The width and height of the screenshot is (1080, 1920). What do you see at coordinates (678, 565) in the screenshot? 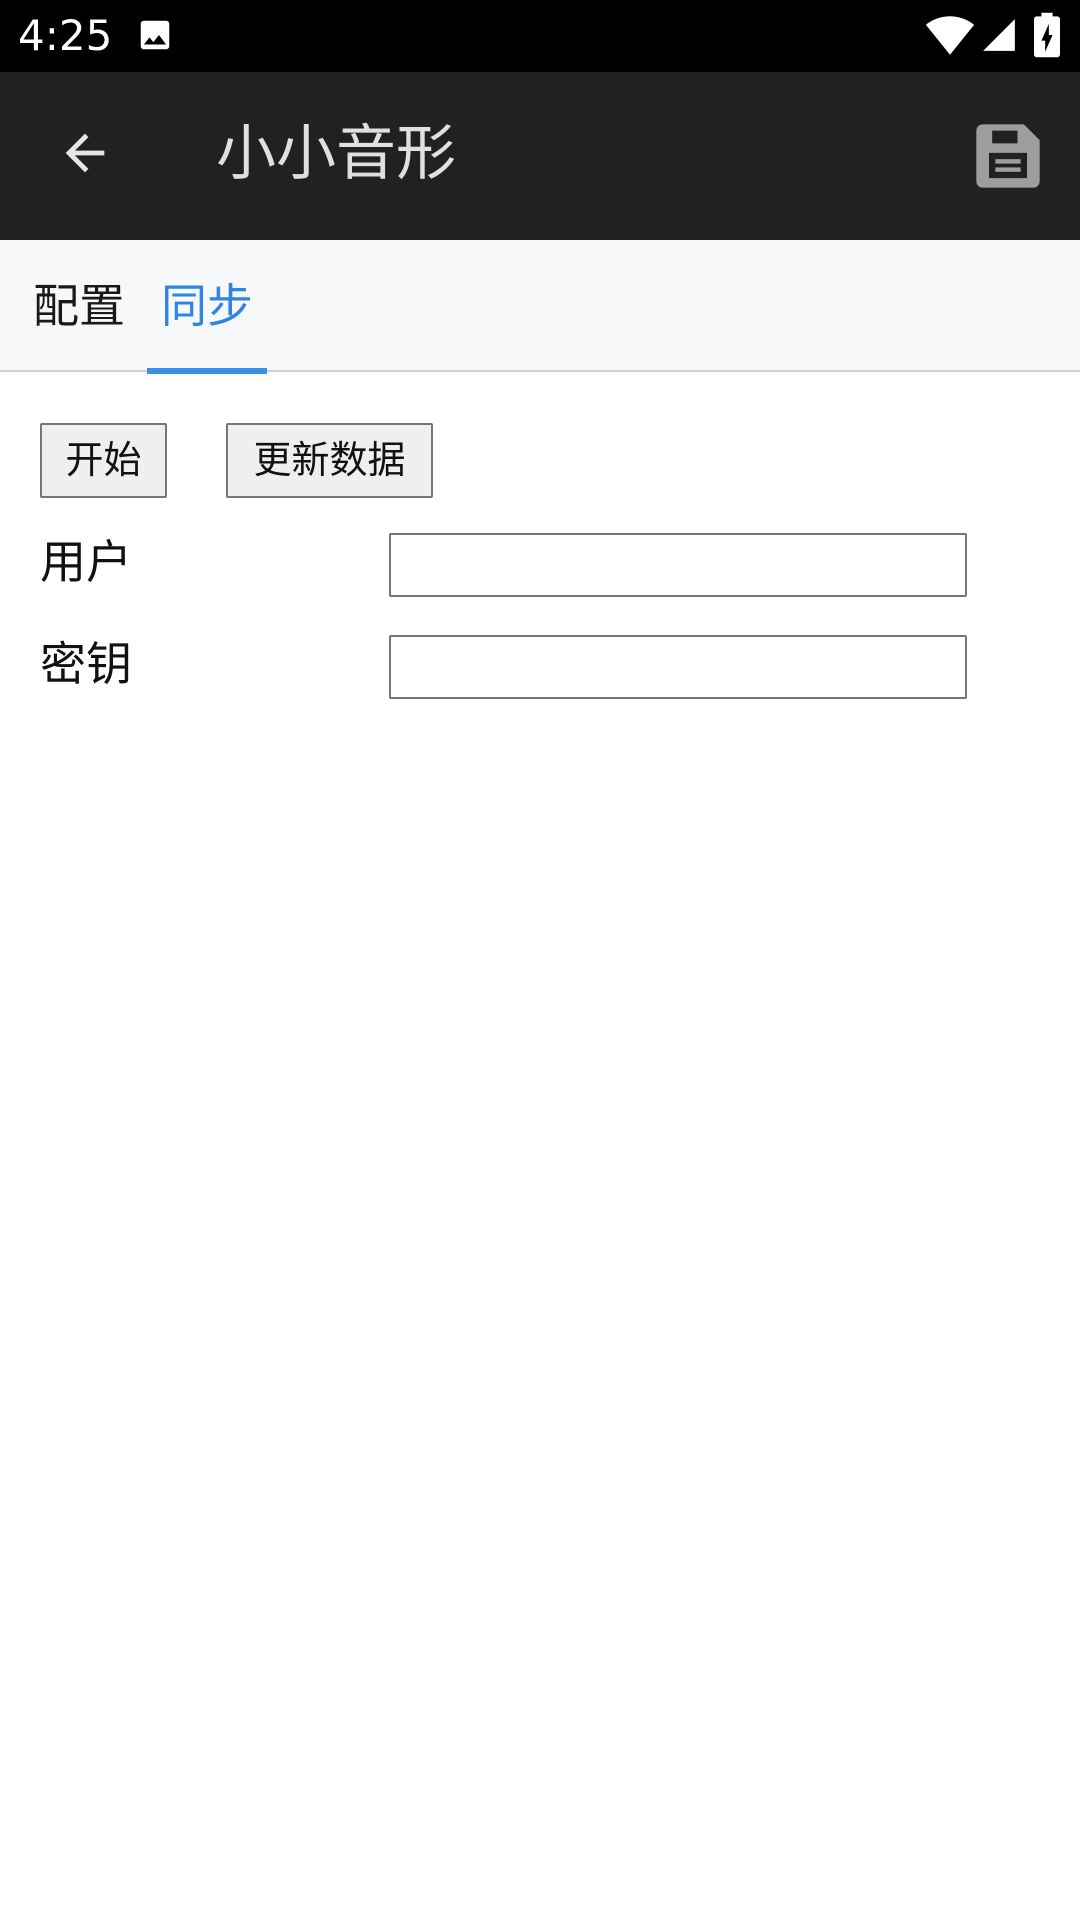
I see `user-field` at bounding box center [678, 565].